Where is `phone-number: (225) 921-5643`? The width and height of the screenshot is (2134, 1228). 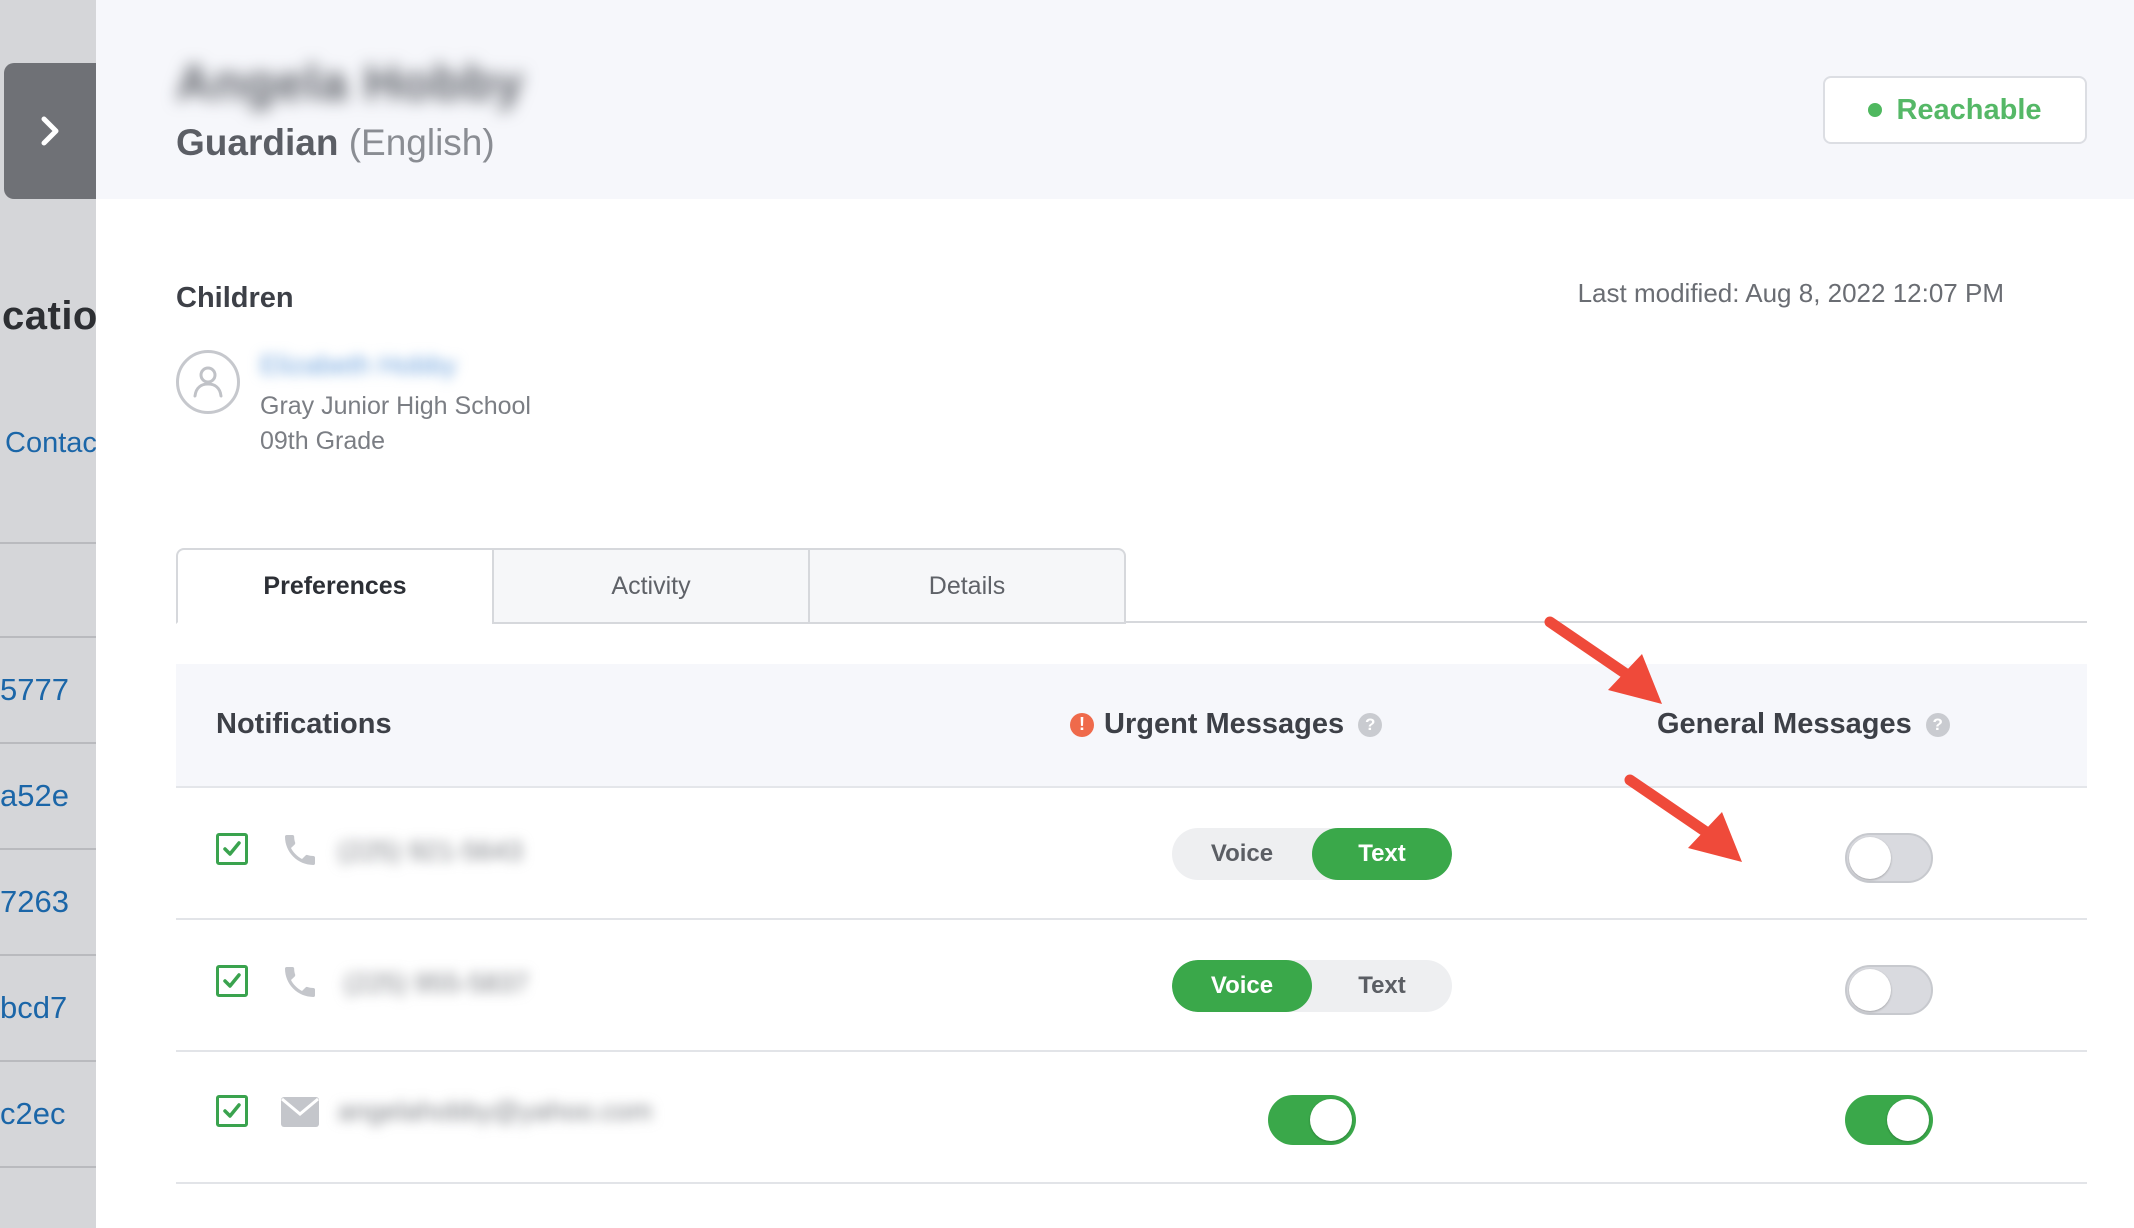
phone-number: (225) 921-5643 is located at coordinates (430, 851).